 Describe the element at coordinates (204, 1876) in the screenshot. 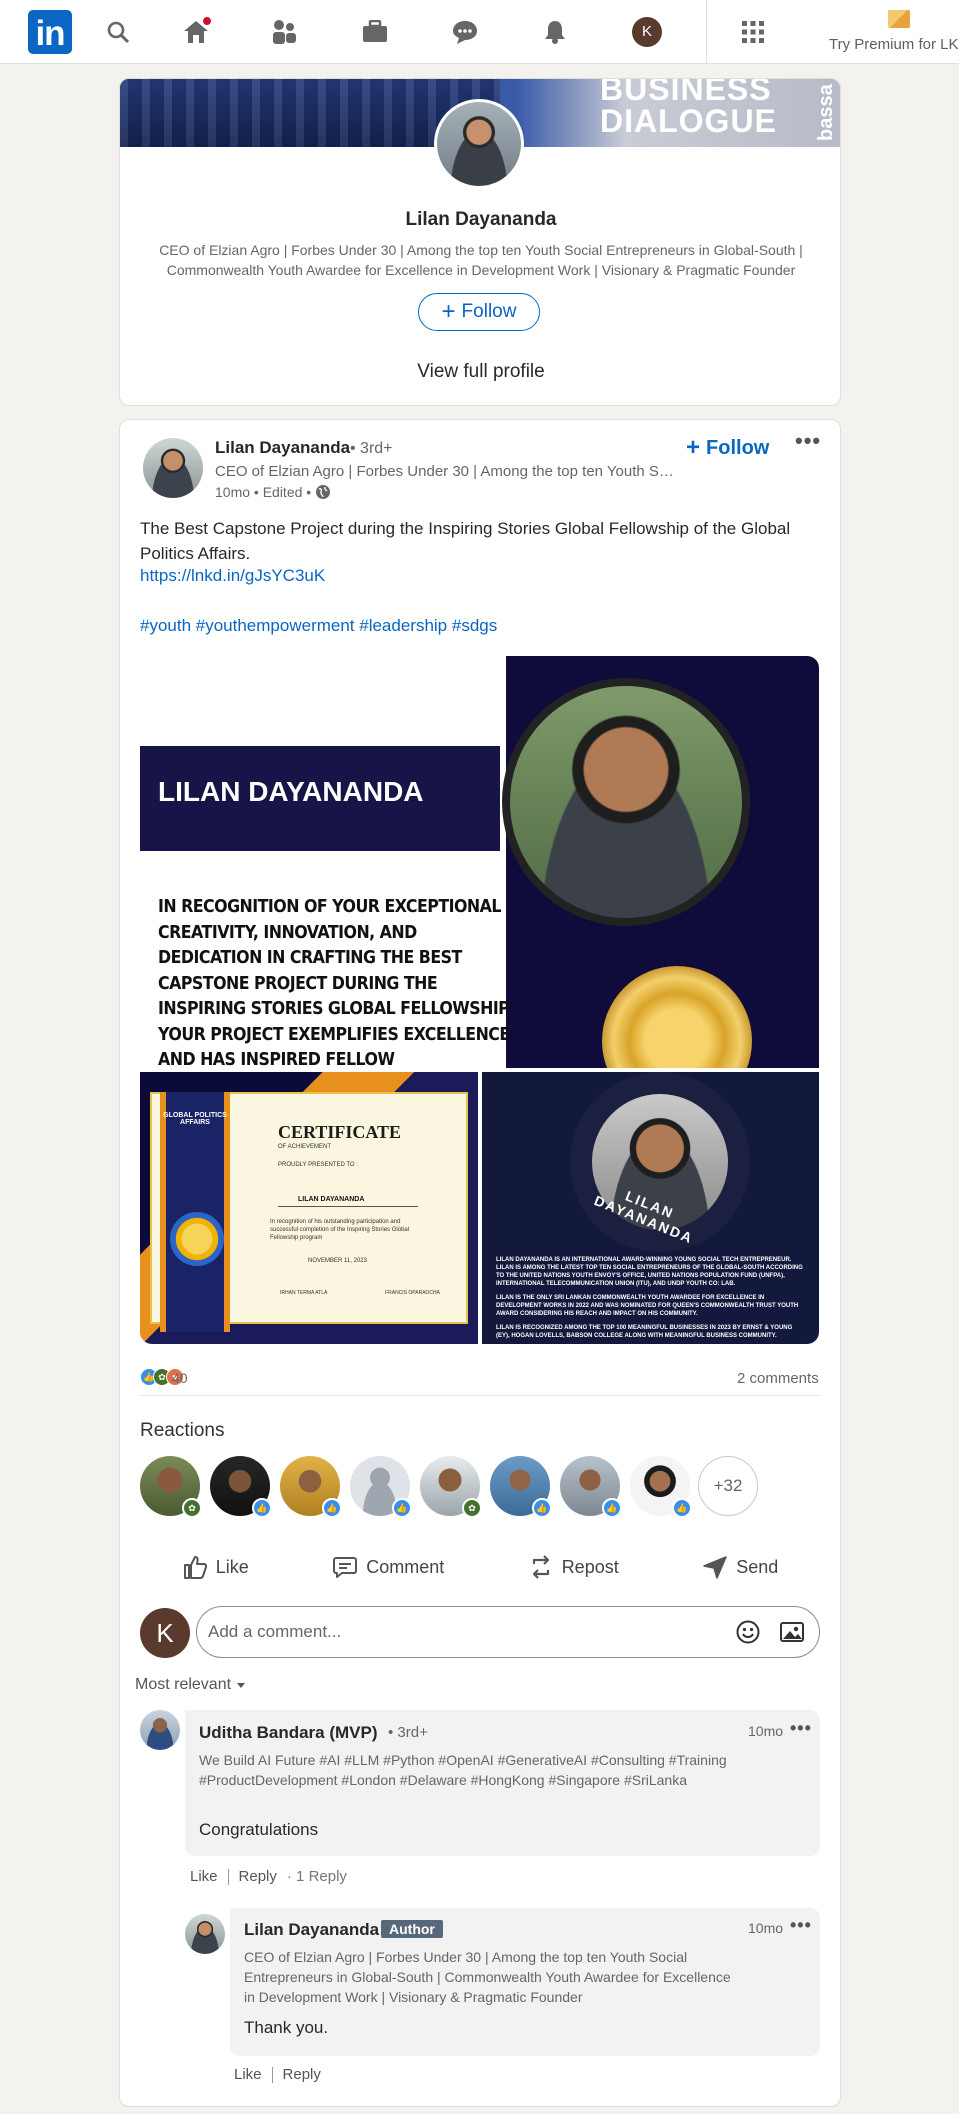

I see `comment-like-button: Like` at that location.